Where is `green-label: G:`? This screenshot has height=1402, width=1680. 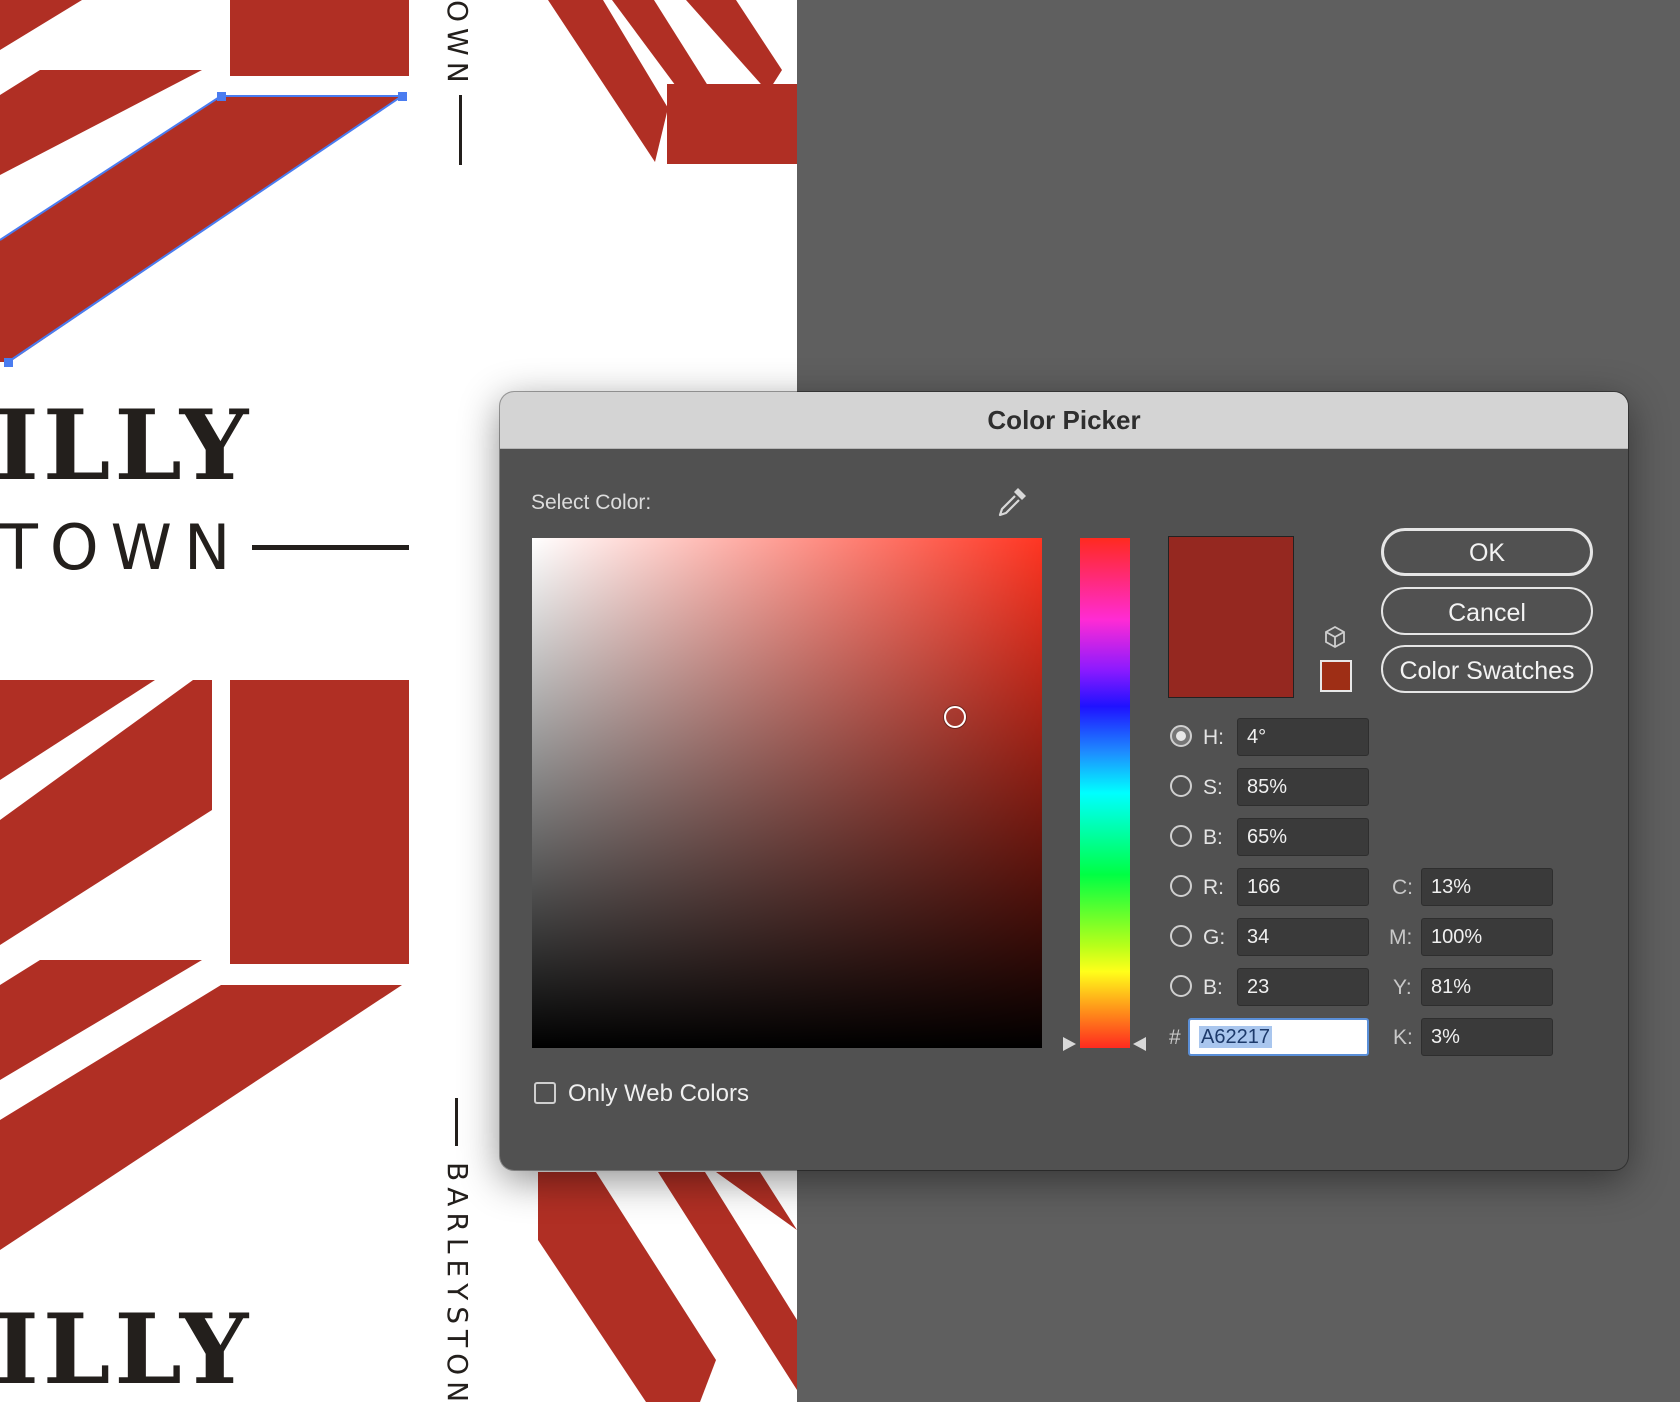 green-label: G: is located at coordinates (1214, 937).